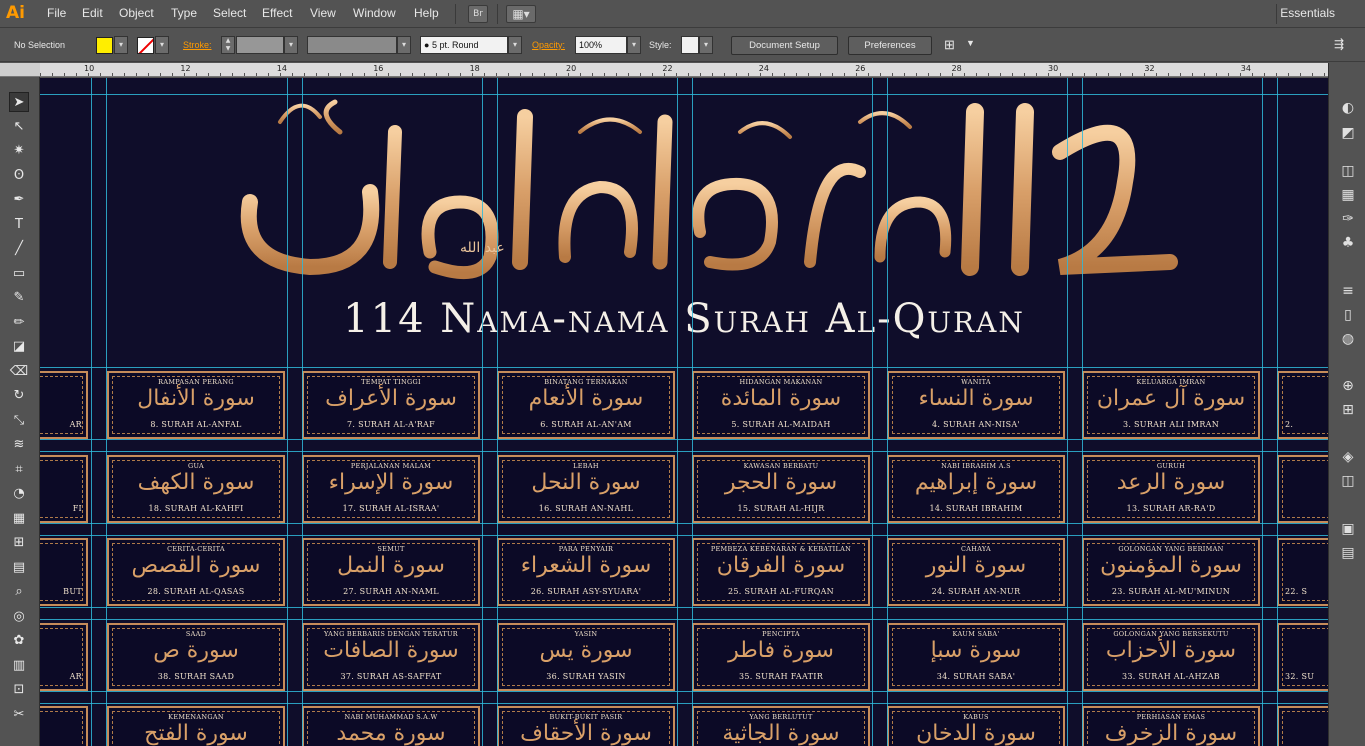 Image resolution: width=1365 pixels, height=746 pixels. What do you see at coordinates (19, 372) in the screenshot?
I see `eraser-tool-icon: ⌫` at bounding box center [19, 372].